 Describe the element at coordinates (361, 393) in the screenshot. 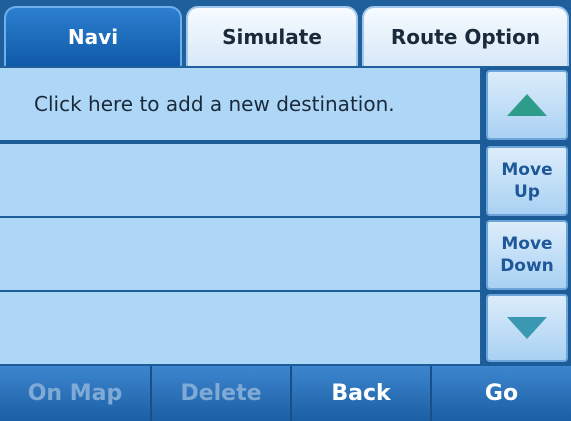

I see `back-button: Back` at that location.